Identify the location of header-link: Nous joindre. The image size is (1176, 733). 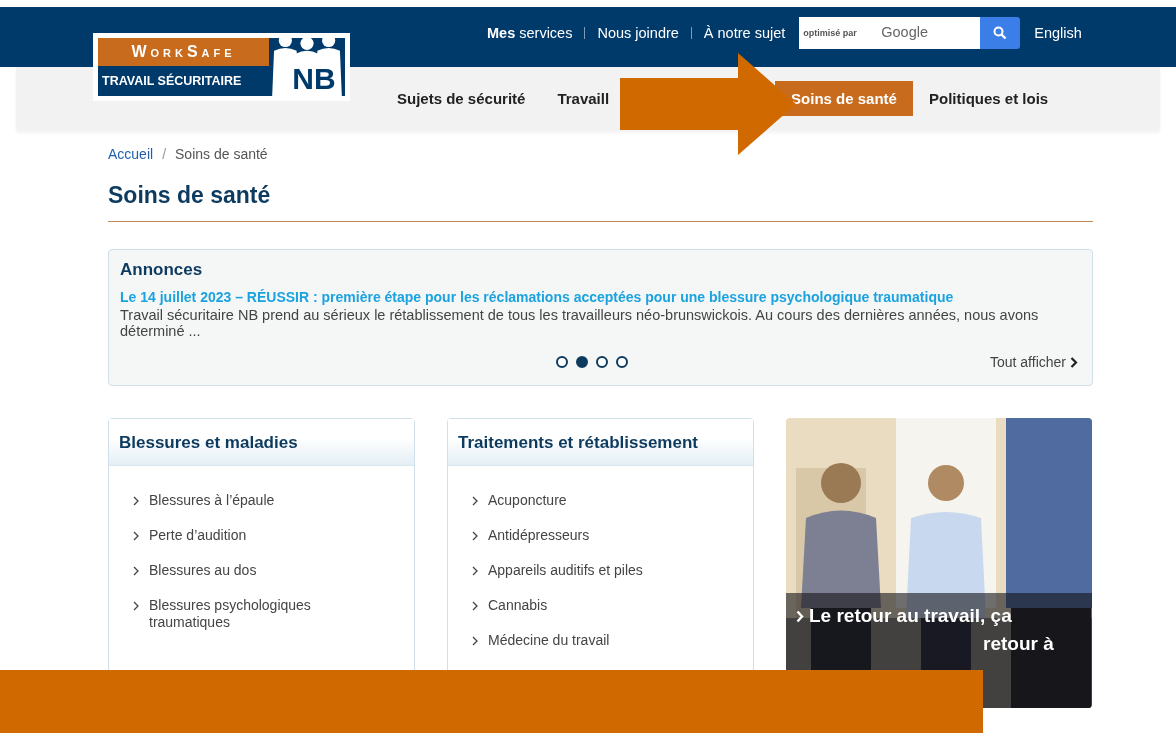
(638, 33).